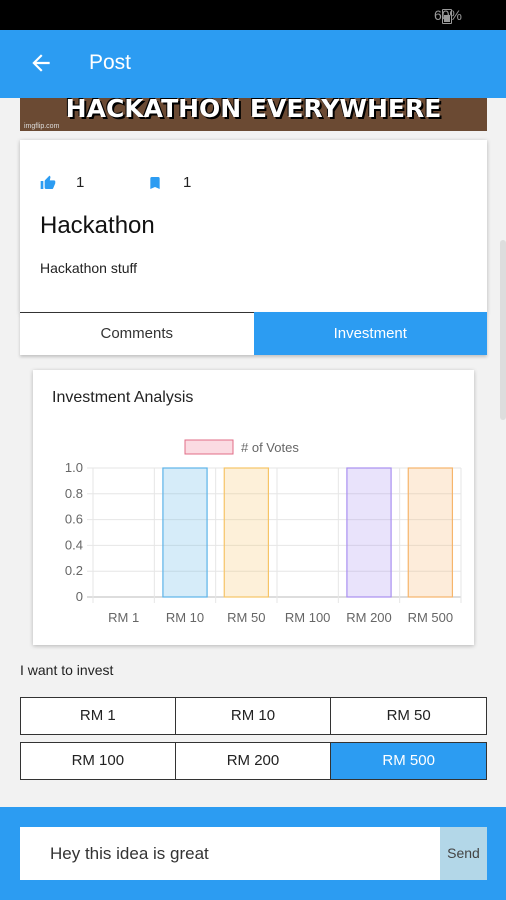 This screenshot has height=900, width=506. What do you see at coordinates (185, 617) in the screenshot?
I see `x-tick-label: RM 10` at bounding box center [185, 617].